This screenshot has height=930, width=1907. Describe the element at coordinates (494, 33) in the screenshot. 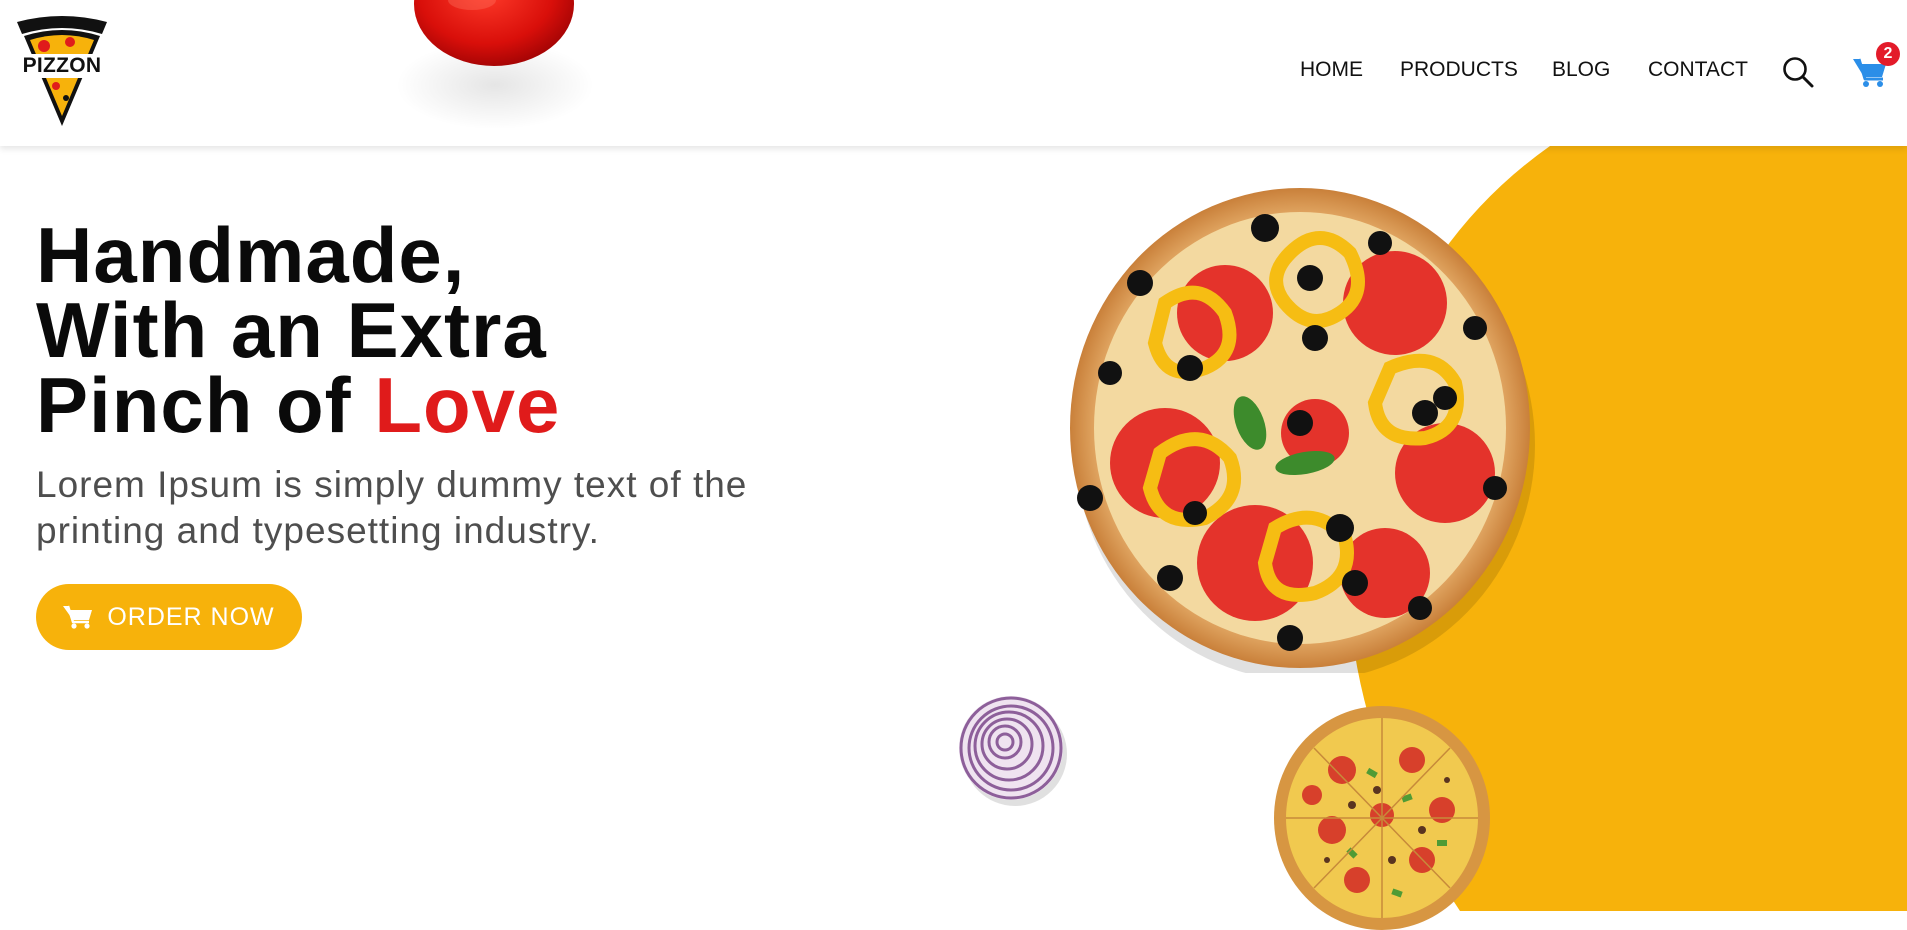

I see `tomato-image` at that location.